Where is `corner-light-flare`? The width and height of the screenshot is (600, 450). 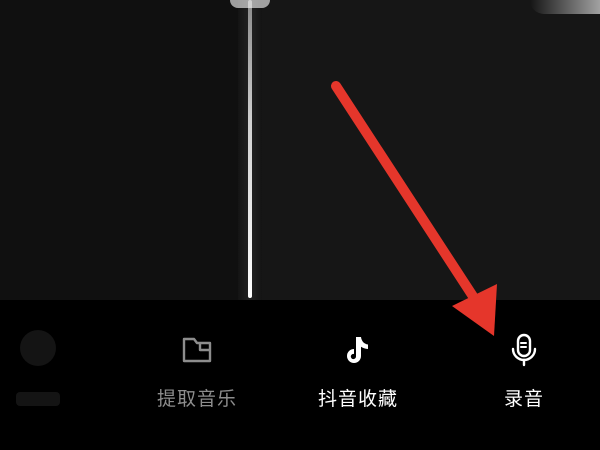 corner-light-flare is located at coordinates (565, 7).